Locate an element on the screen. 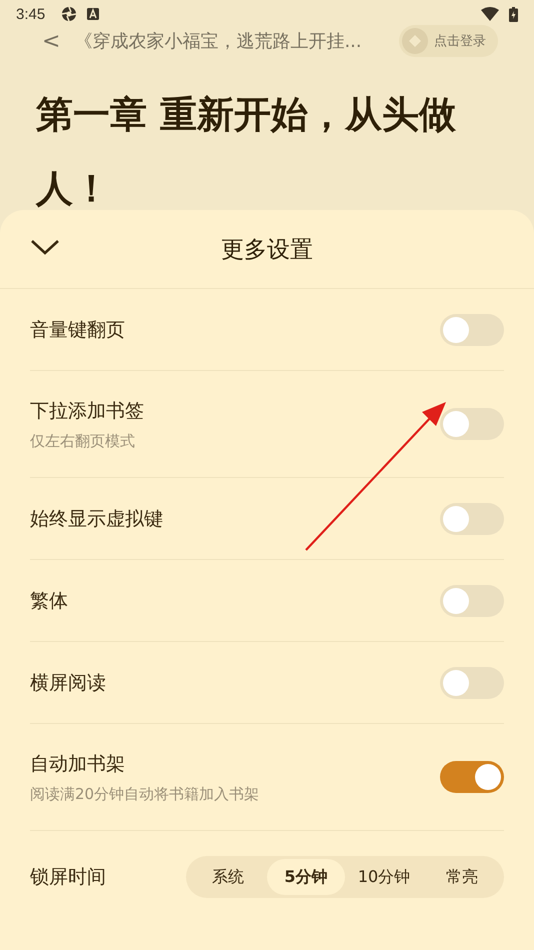 The height and width of the screenshot is (950, 534). chevron-down-icon is located at coordinates (45, 247).